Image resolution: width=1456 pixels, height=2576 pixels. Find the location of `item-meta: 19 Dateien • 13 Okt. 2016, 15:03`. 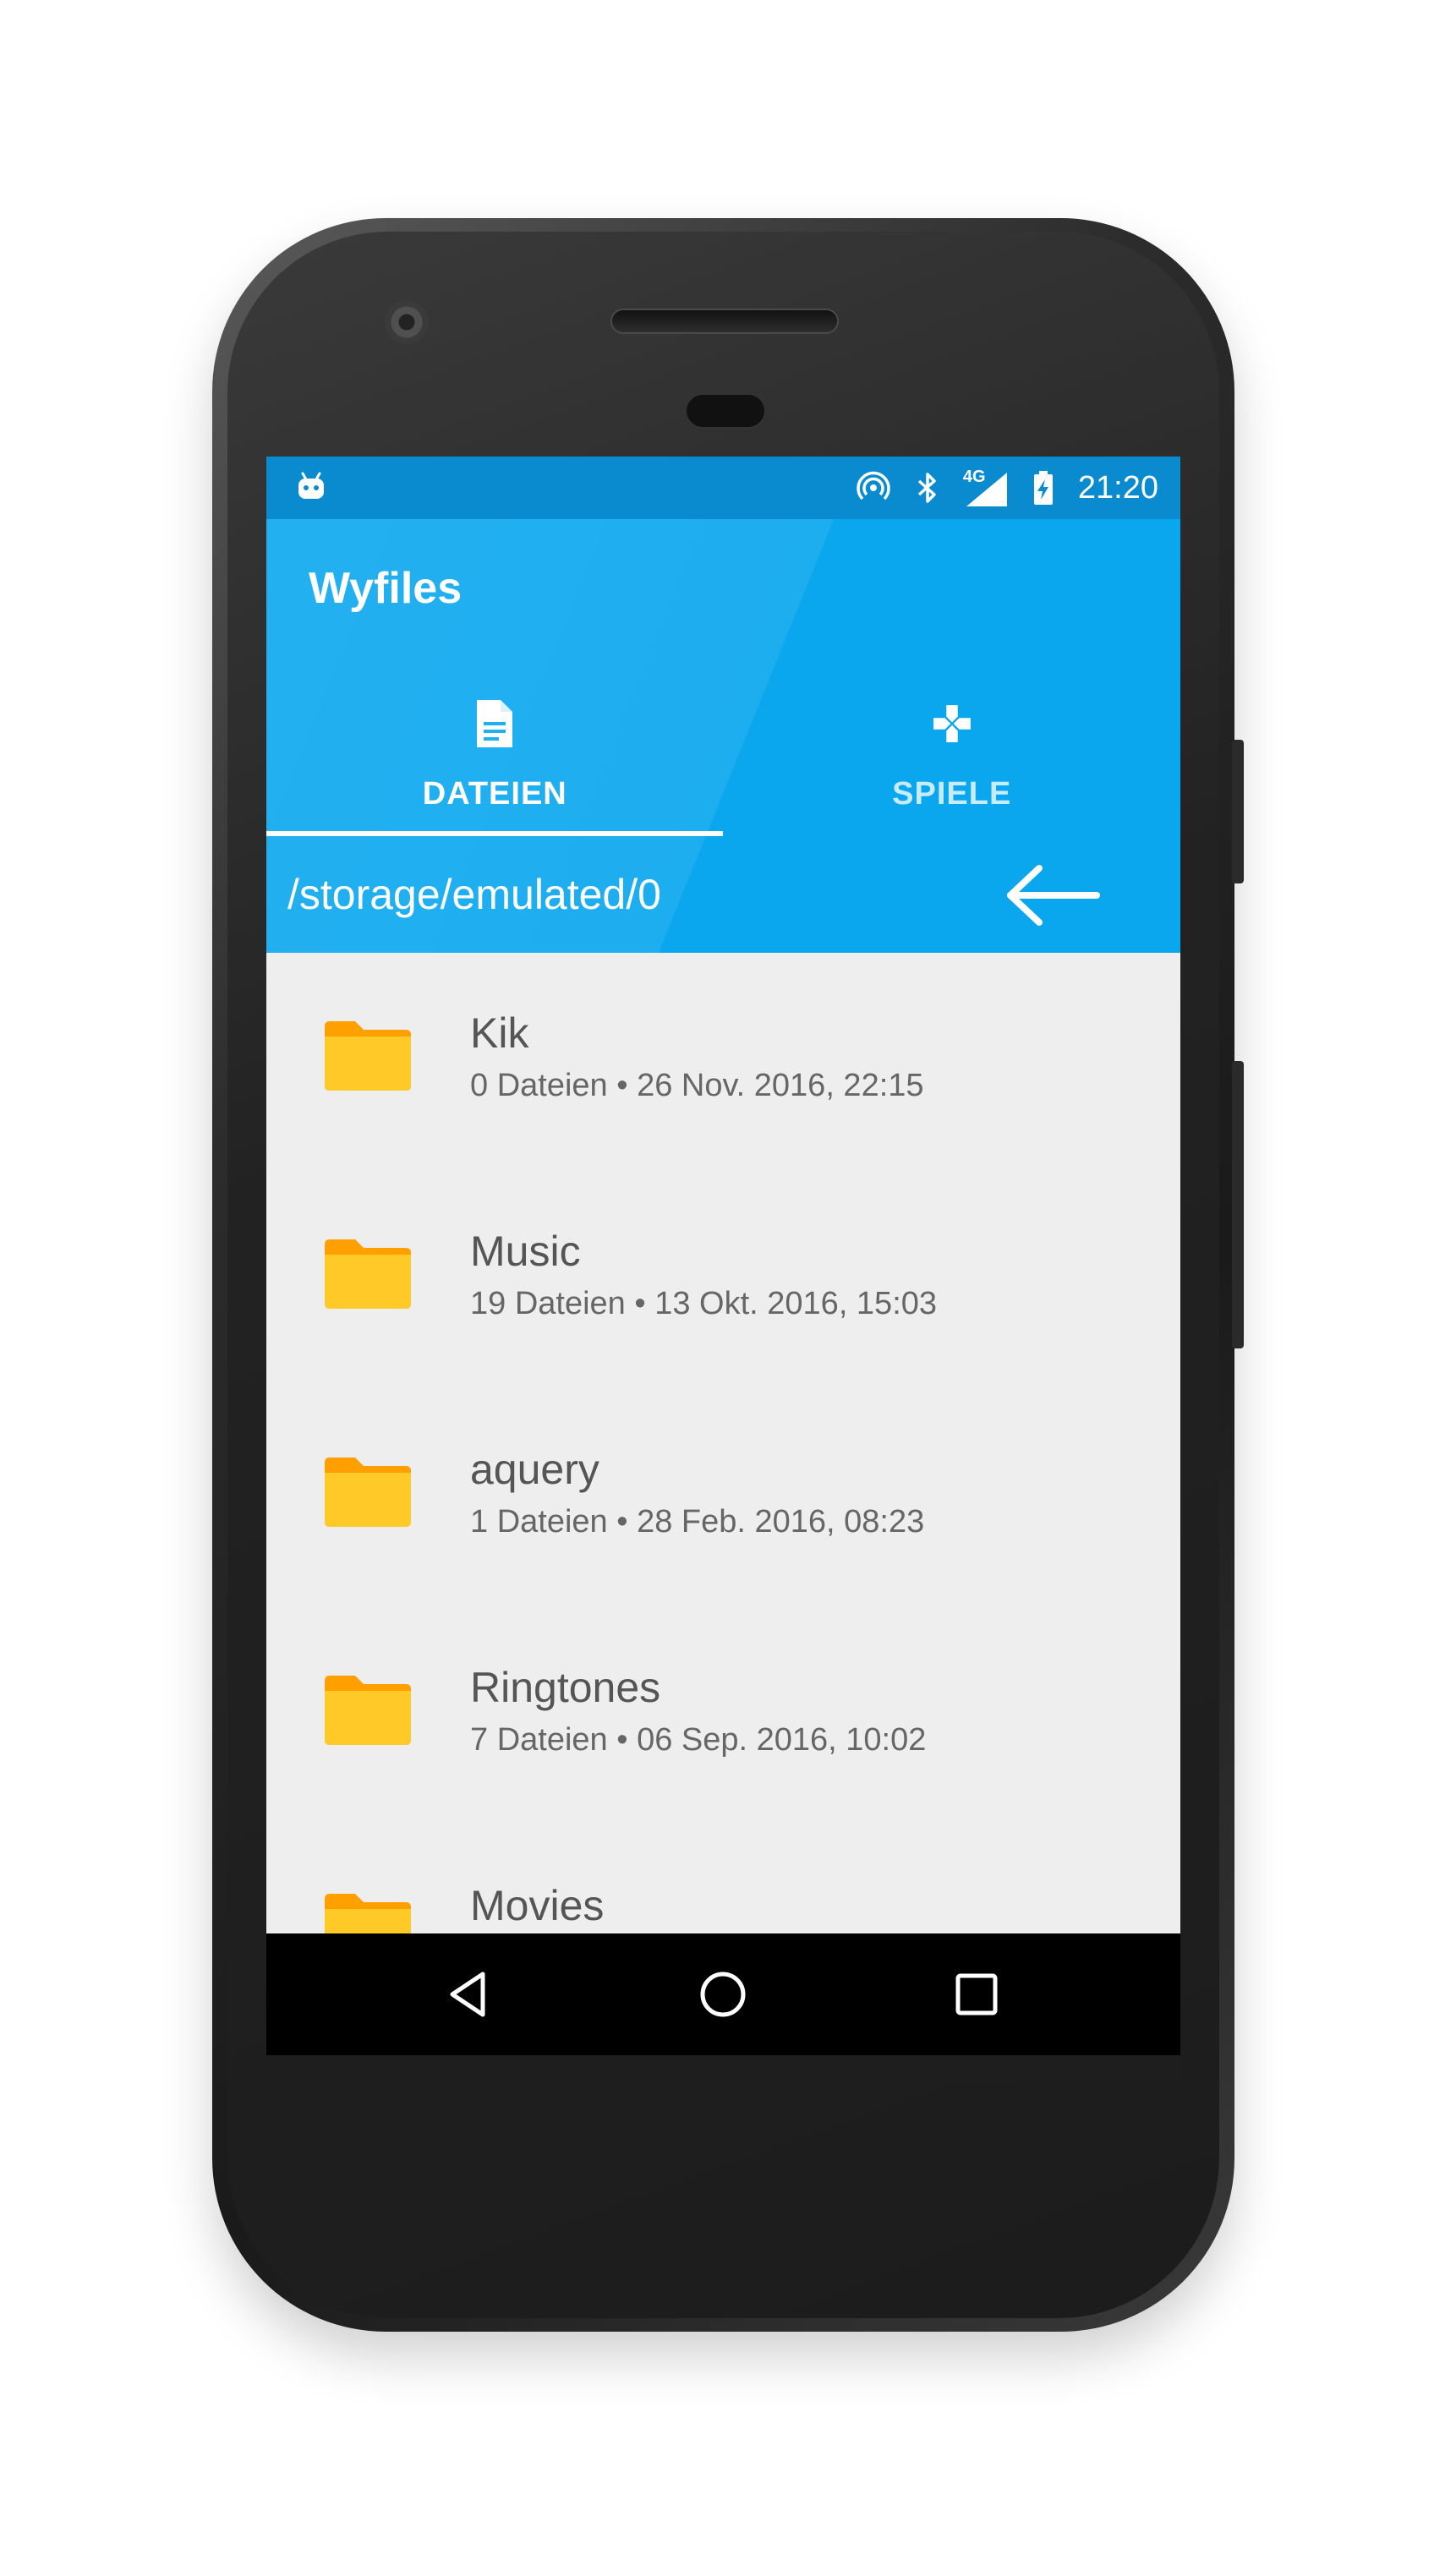

item-meta: 19 Dateien • 13 Okt. 2016, 15:03 is located at coordinates (704, 1303).